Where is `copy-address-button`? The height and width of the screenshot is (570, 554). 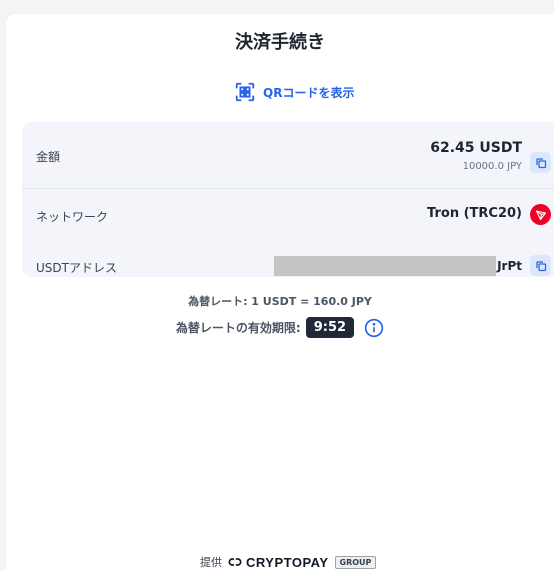 copy-address-button is located at coordinates (540, 265).